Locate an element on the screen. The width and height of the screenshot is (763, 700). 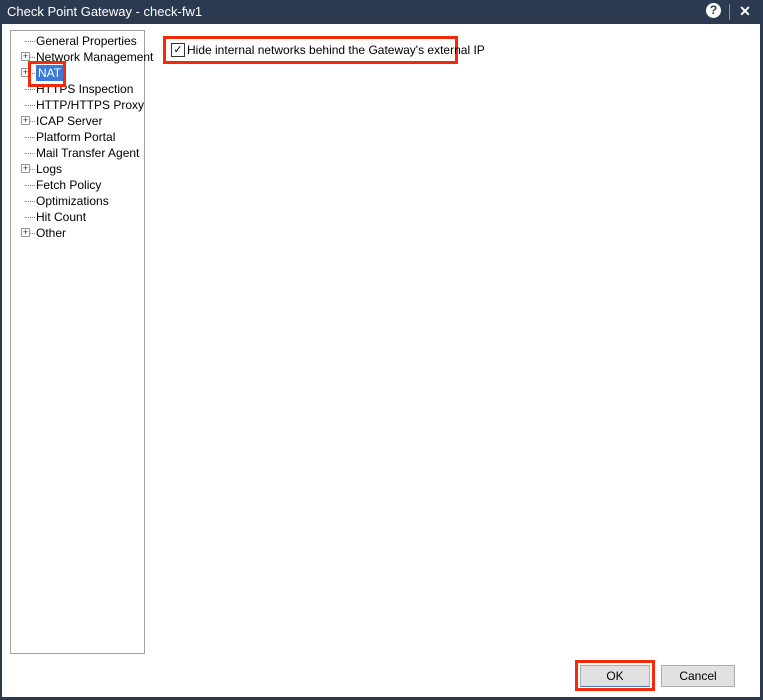
tree-item-http-https-proxy: HTTP/HTTPS Proxy is located at coordinates (78, 105).